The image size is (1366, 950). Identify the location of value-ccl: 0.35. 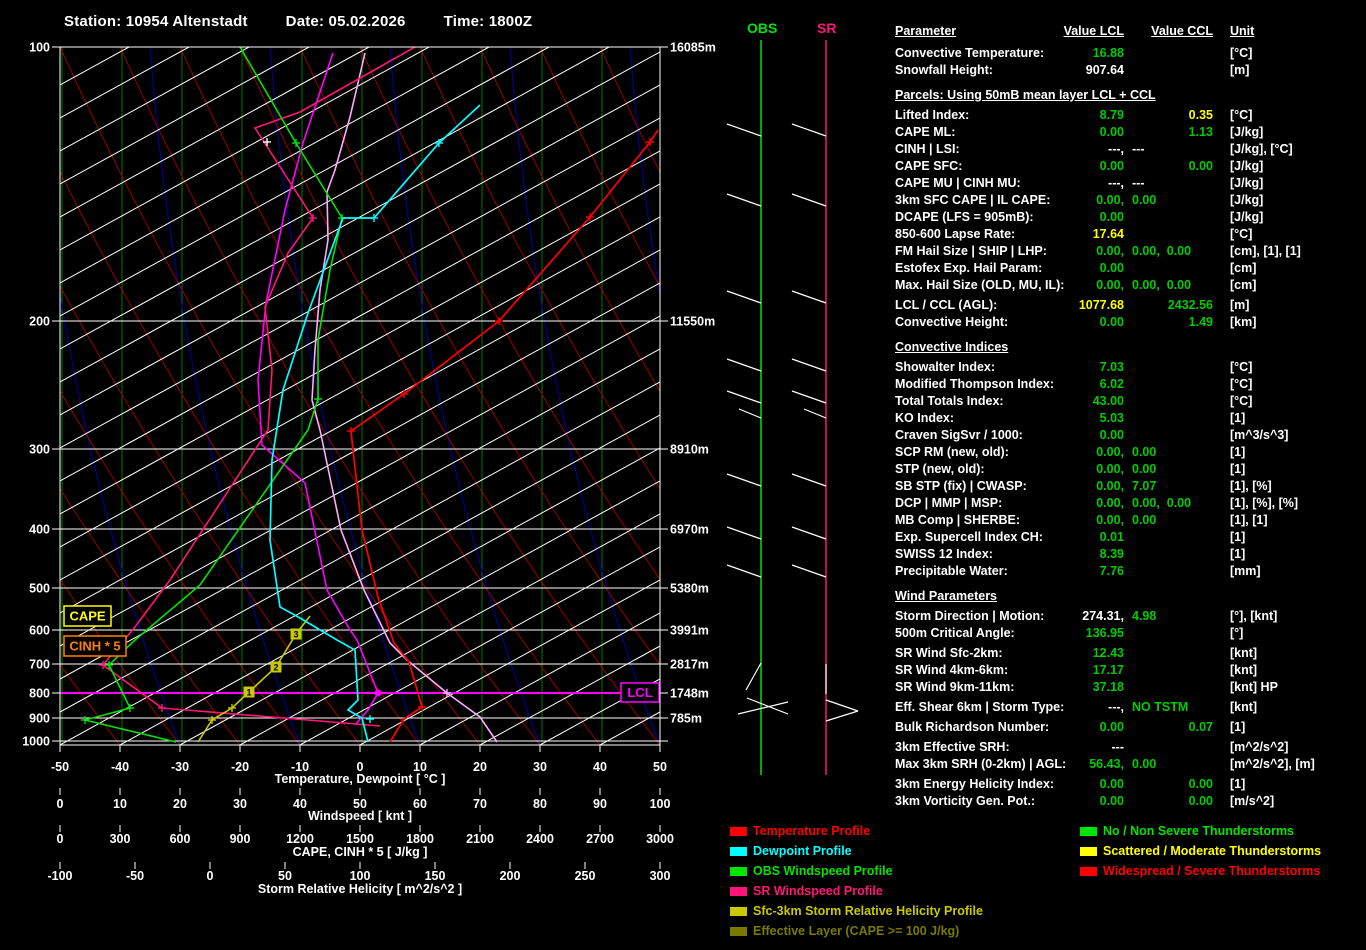
(1173, 115).